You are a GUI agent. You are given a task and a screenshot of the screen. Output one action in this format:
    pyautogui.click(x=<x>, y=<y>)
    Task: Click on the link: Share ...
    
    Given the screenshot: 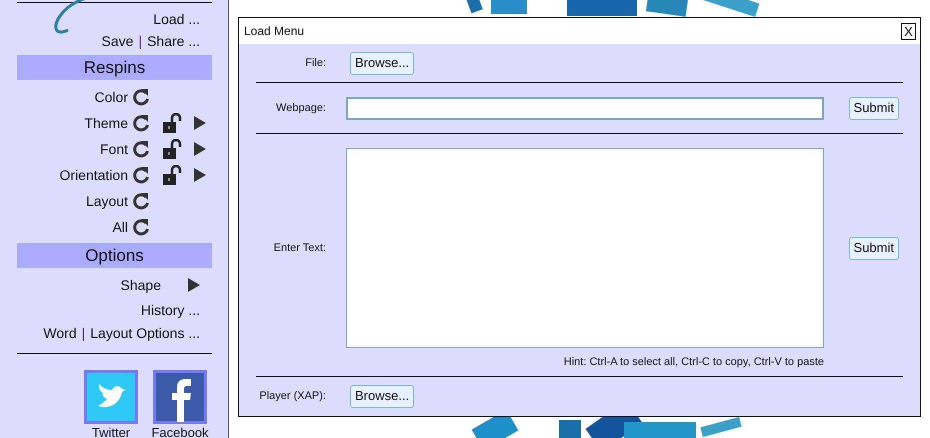 What is the action you would take?
    pyautogui.click(x=173, y=41)
    